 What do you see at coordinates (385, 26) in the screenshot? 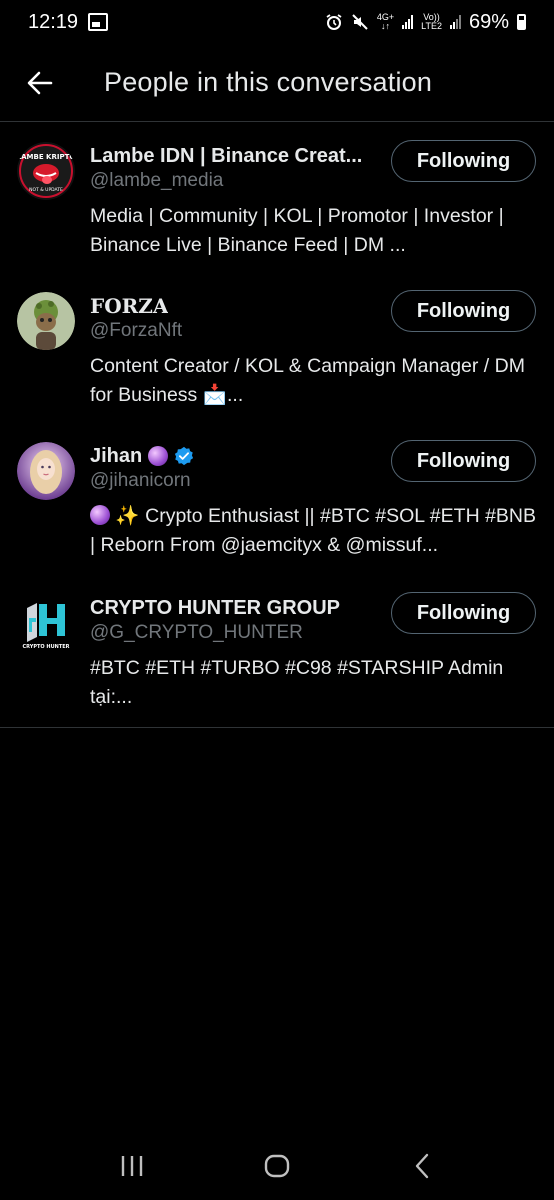
I see `data-arrows-icon: ↓↑` at bounding box center [385, 26].